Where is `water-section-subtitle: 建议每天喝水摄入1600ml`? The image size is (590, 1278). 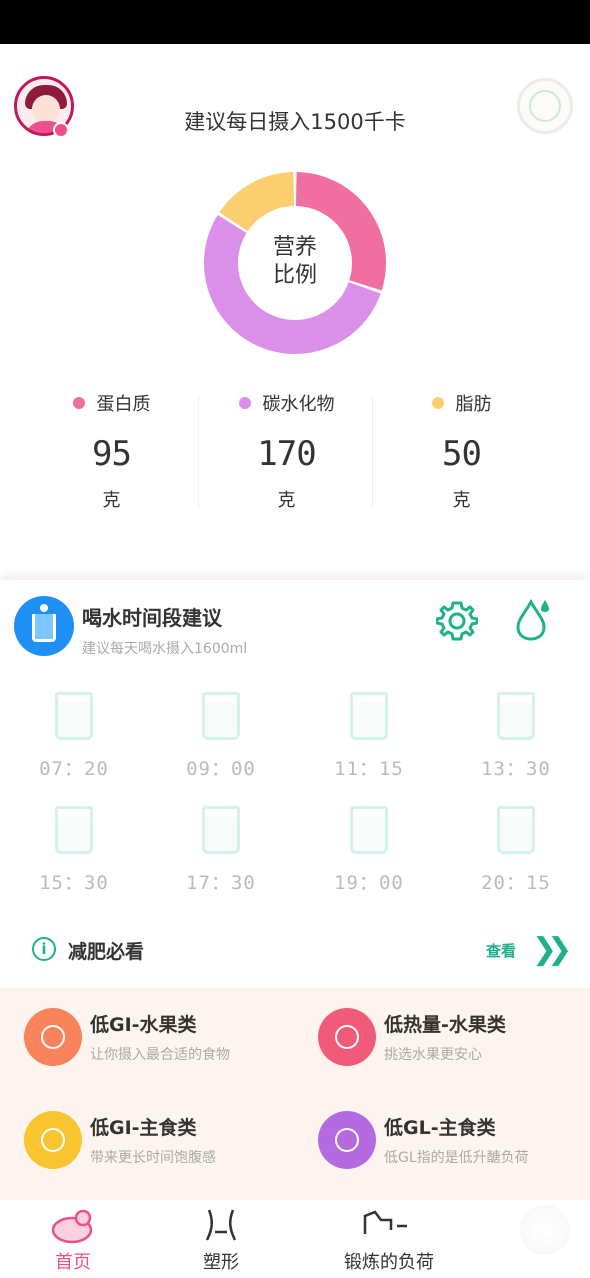
water-section-subtitle: 建议每天喝水摄入1600ml is located at coordinates (165, 649).